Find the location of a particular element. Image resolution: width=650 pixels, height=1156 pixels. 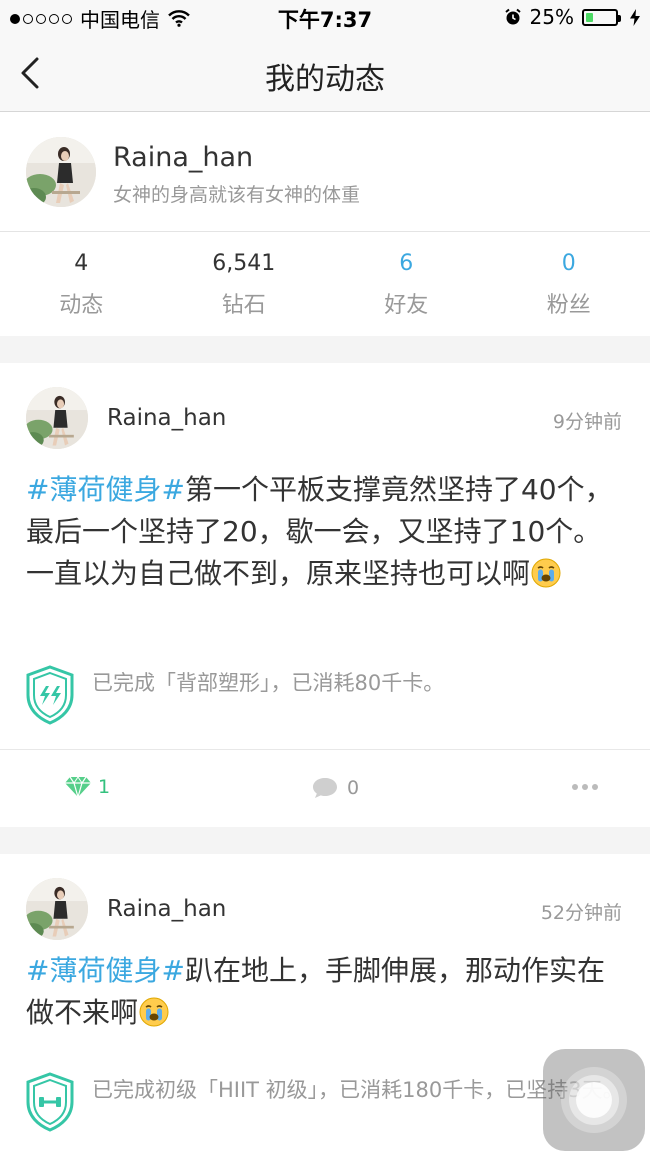

stat-label: 钻石 is located at coordinates (243, 305).